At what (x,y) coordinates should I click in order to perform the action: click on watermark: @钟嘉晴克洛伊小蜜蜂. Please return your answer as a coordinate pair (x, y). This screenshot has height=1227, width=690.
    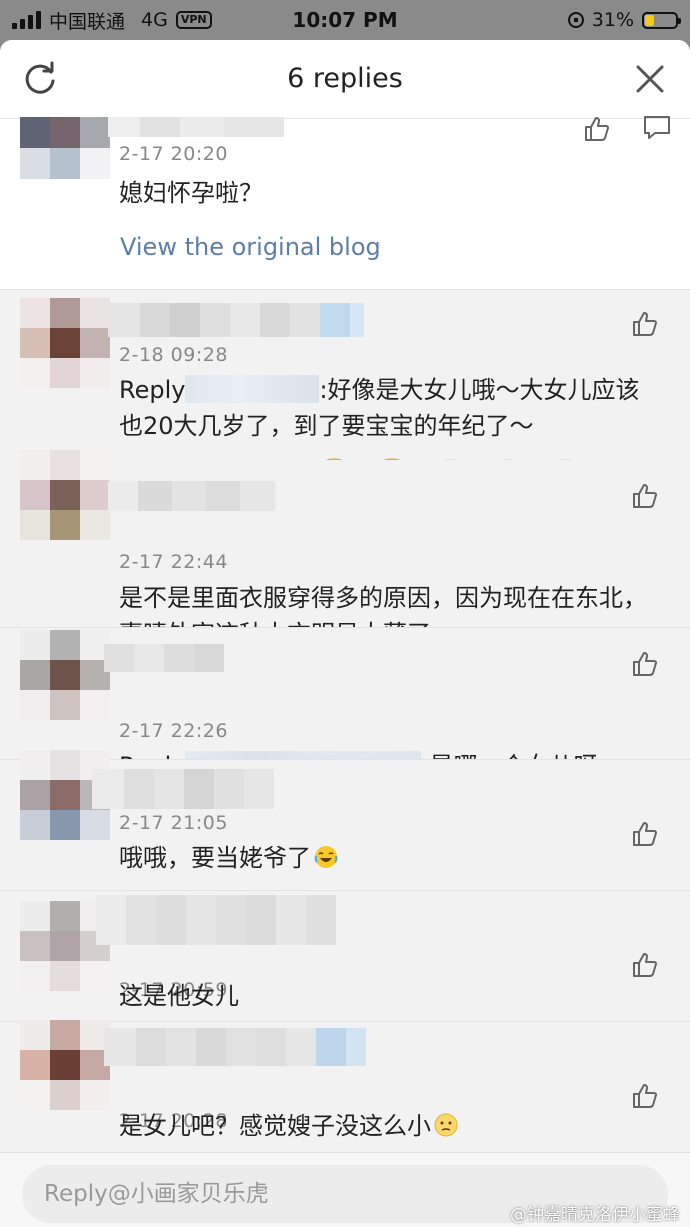
    Looking at the image, I should click on (595, 1215).